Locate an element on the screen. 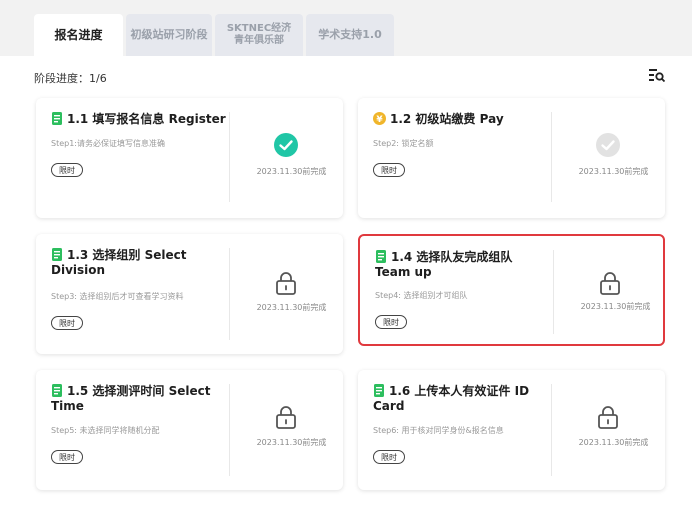  top-tab-bar: 报名进度 初级站研习阶段 SKTNEC经济 青年俱乐部 学术支持1.0 is located at coordinates (346, 28).